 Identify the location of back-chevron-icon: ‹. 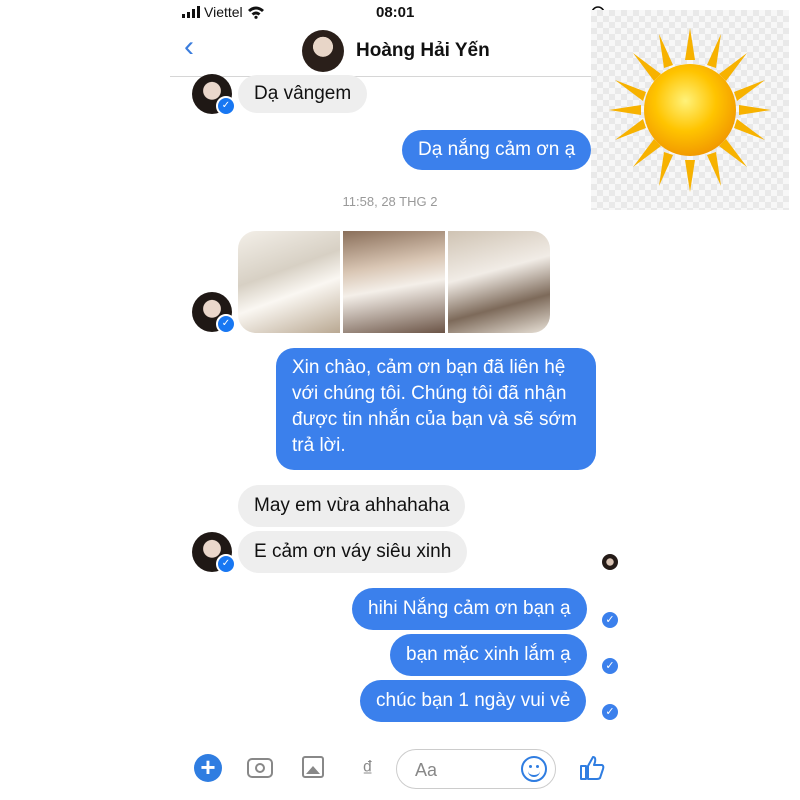
(189, 47).